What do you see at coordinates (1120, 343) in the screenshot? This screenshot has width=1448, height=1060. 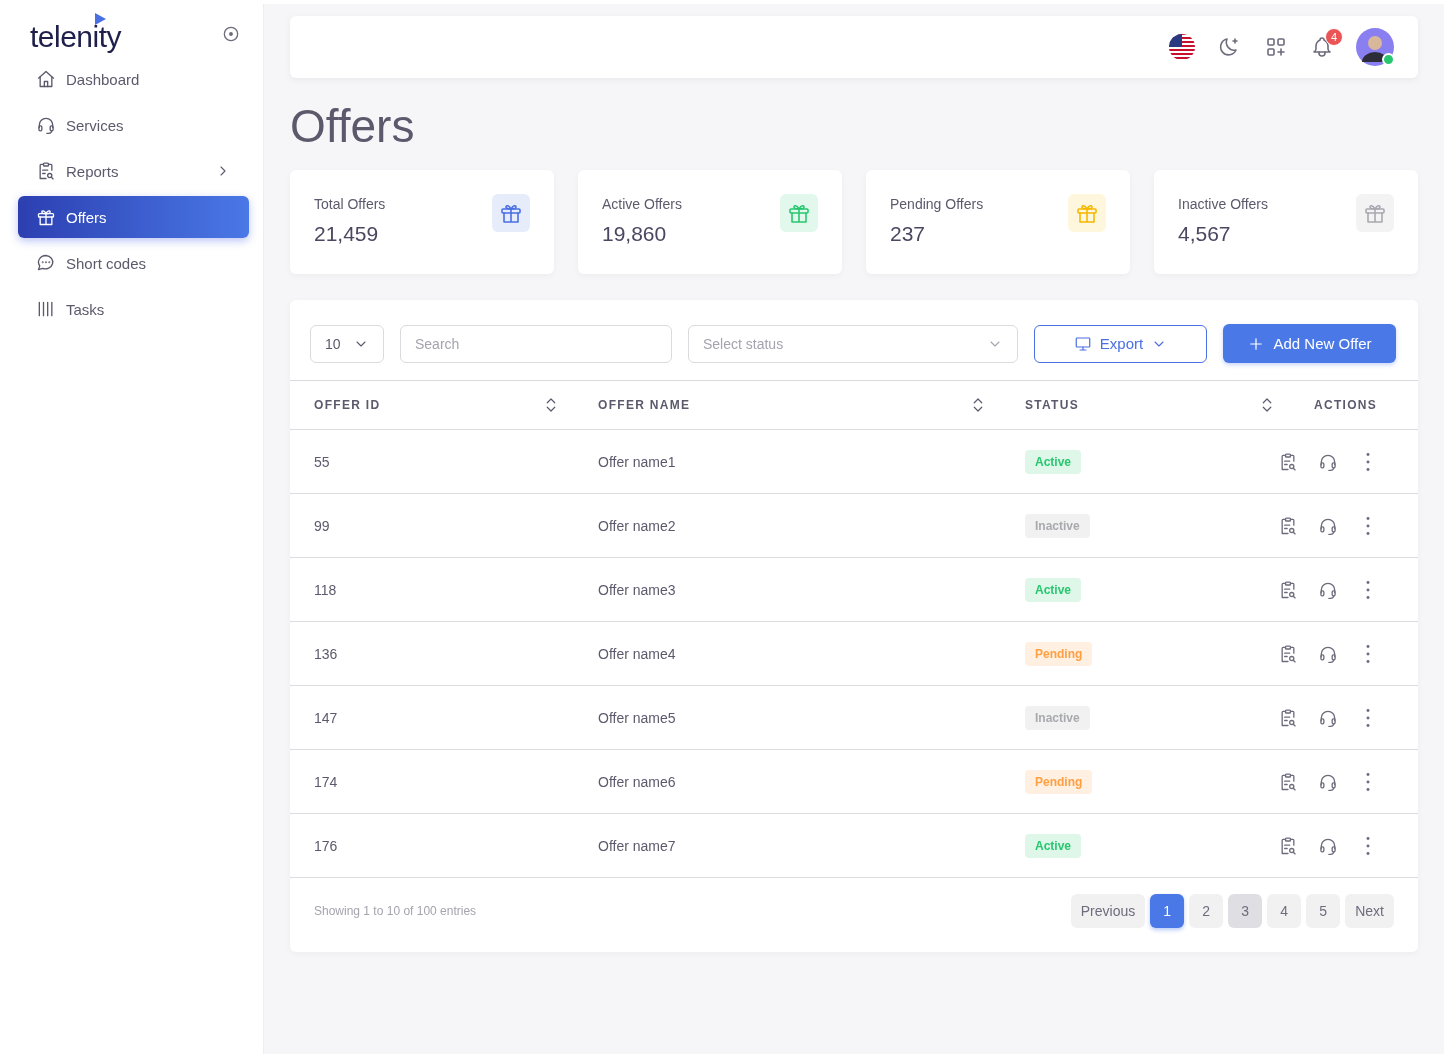 I see `export-button: Export` at bounding box center [1120, 343].